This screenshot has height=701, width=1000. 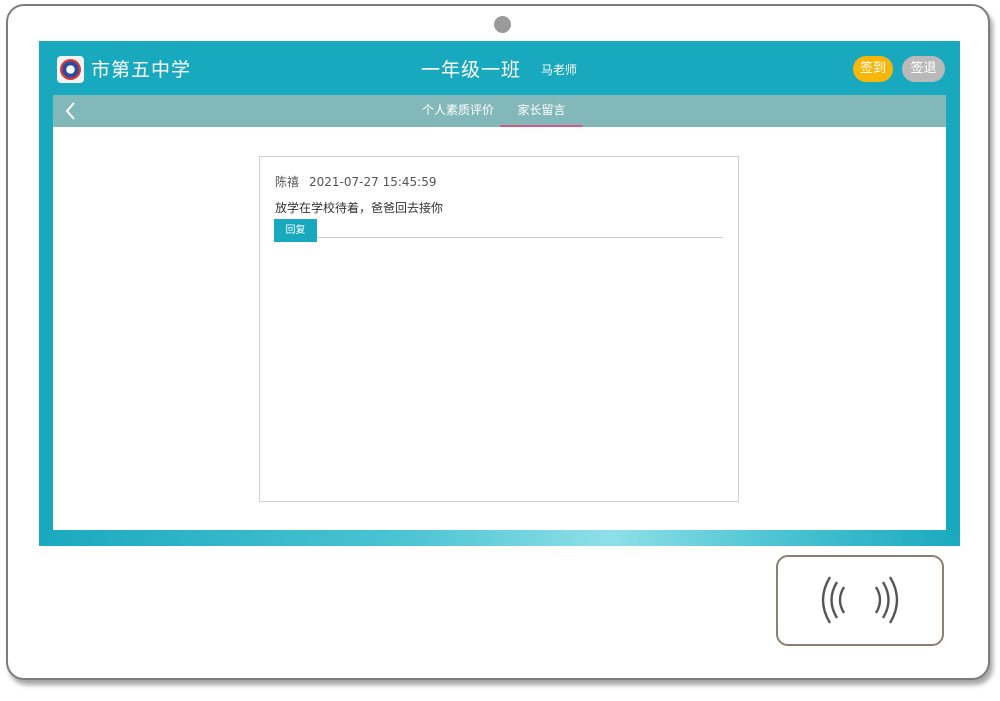 I want to click on camera-dot, so click(x=502, y=24).